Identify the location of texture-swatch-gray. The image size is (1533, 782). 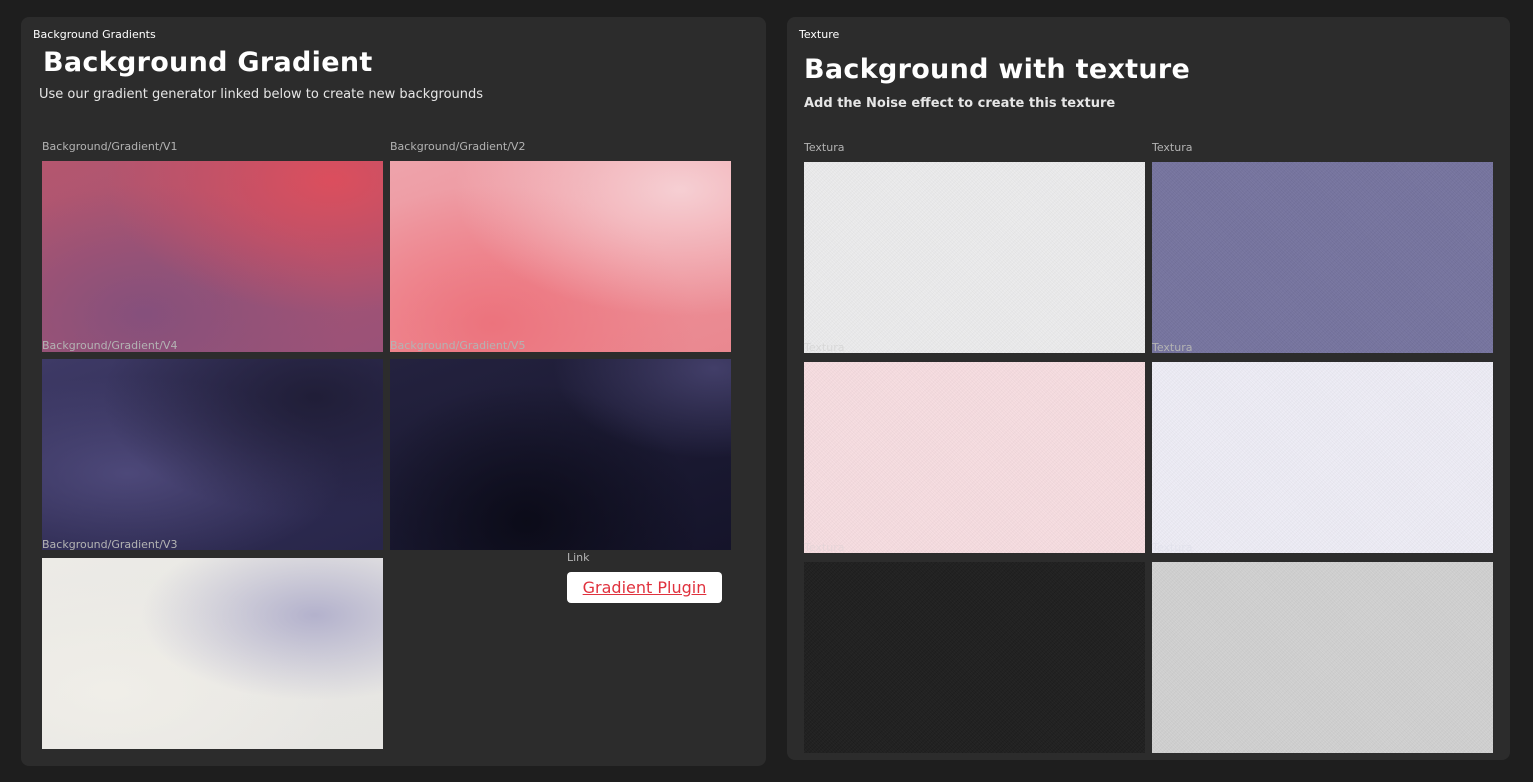
(1322, 657).